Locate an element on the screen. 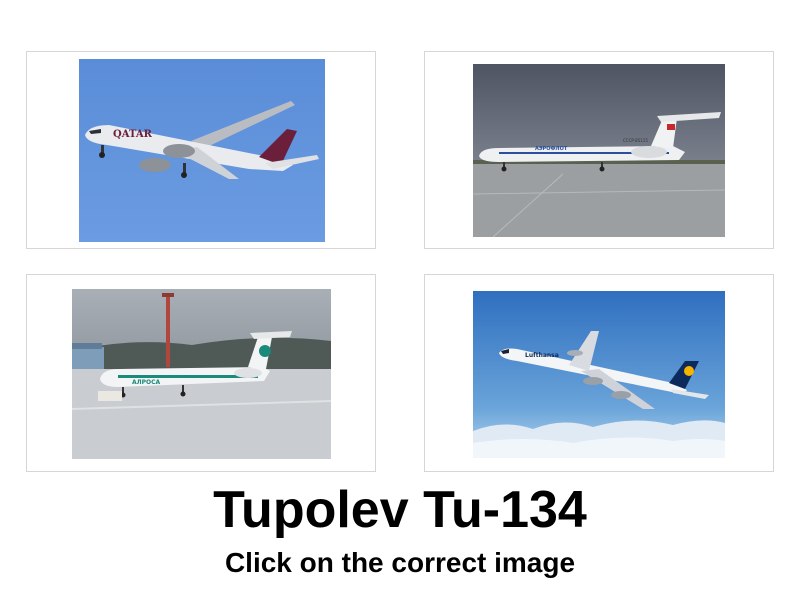  qatar-airways-boeing-787-in-flight-image: QATAR is located at coordinates (202, 150).